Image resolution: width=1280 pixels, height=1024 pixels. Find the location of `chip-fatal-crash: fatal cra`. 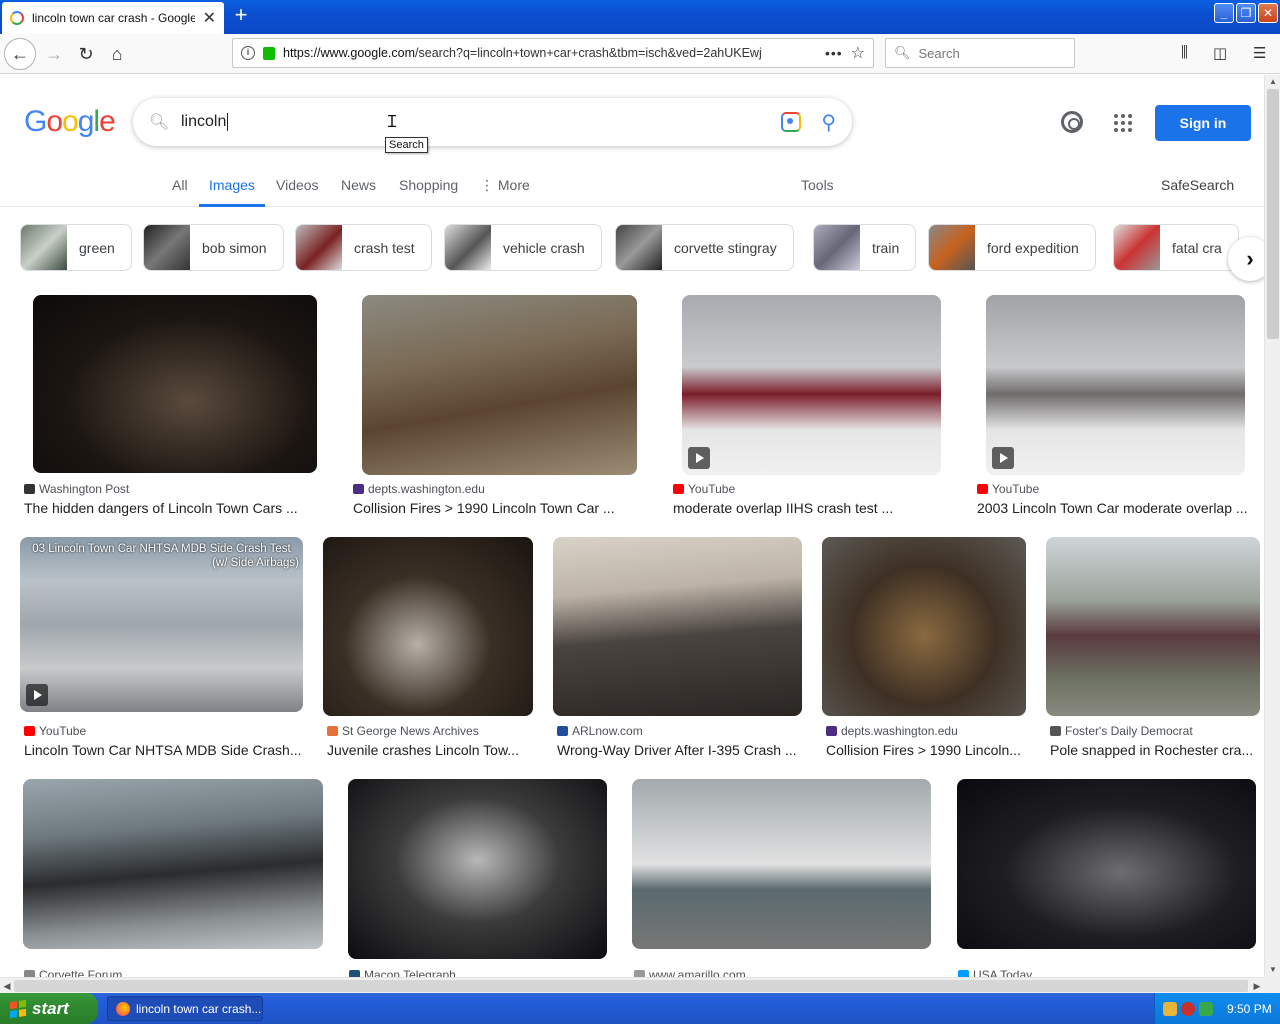

chip-fatal-crash: fatal cra is located at coordinates (1176, 247).